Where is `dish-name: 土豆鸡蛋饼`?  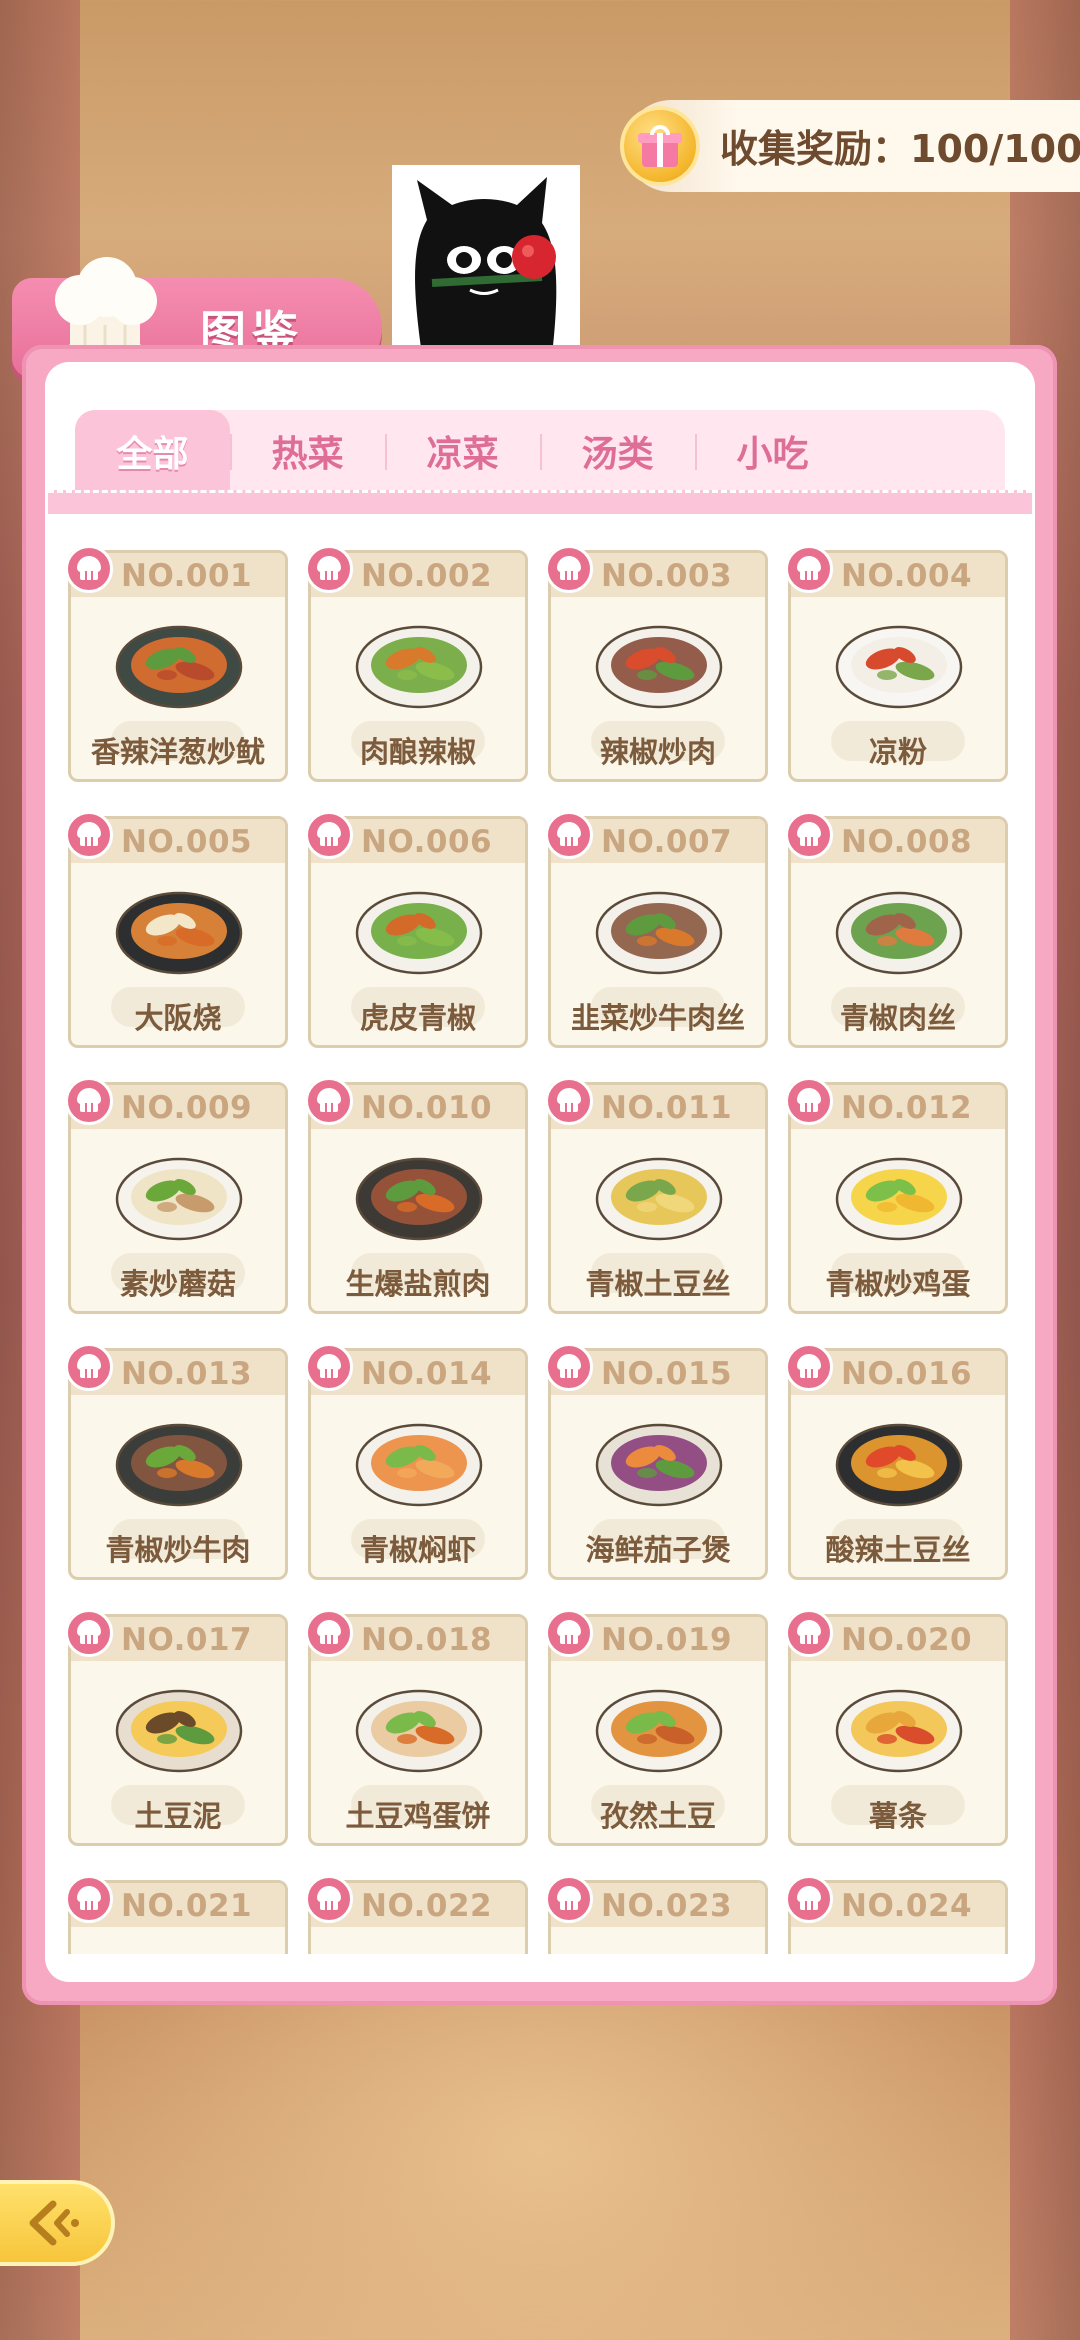
dish-name: 土豆鸡蛋饼 is located at coordinates (418, 1816).